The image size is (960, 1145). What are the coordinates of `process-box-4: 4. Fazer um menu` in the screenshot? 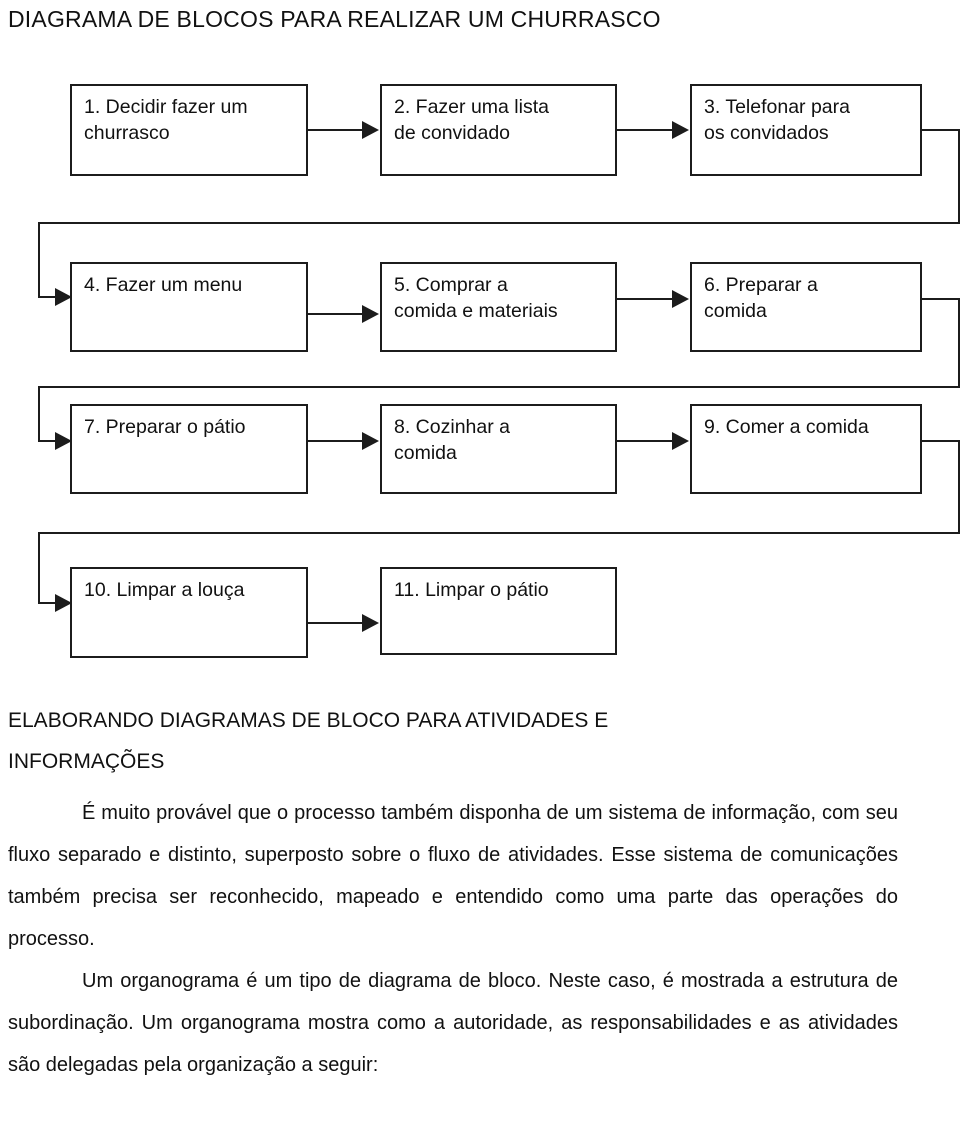 It's located at (189, 307).